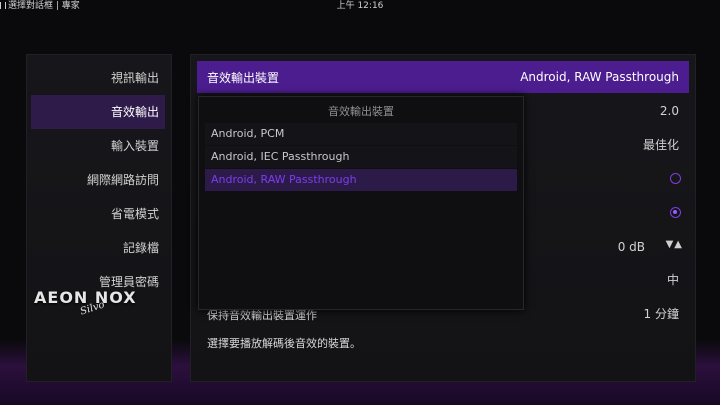  What do you see at coordinates (98, 214) in the screenshot?
I see `sidebar-item-power-saving: 省電模式` at bounding box center [98, 214].